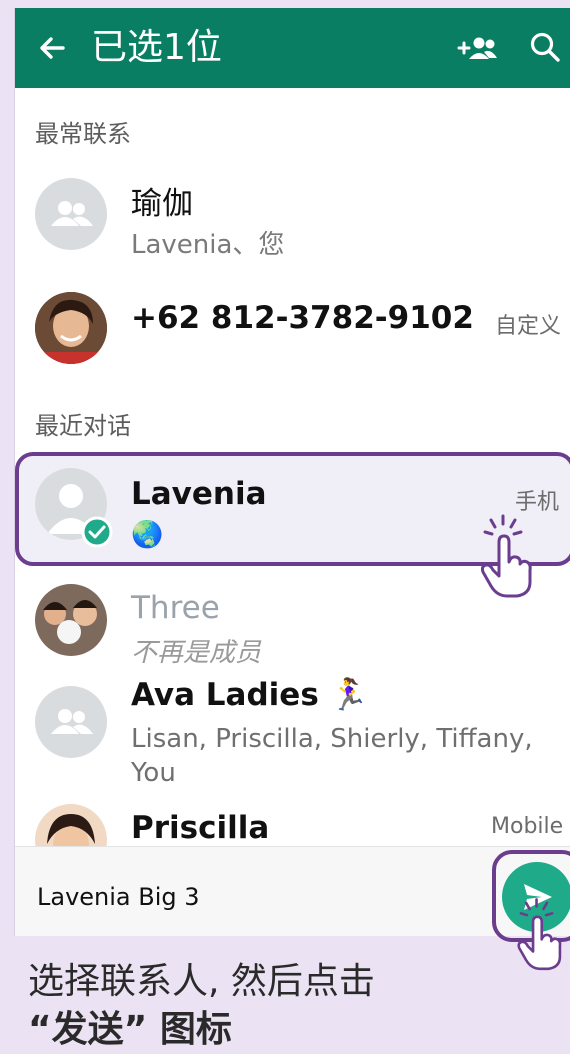  Describe the element at coordinates (196, 653) in the screenshot. I see `contact-subtitle: 不再是成员` at that location.